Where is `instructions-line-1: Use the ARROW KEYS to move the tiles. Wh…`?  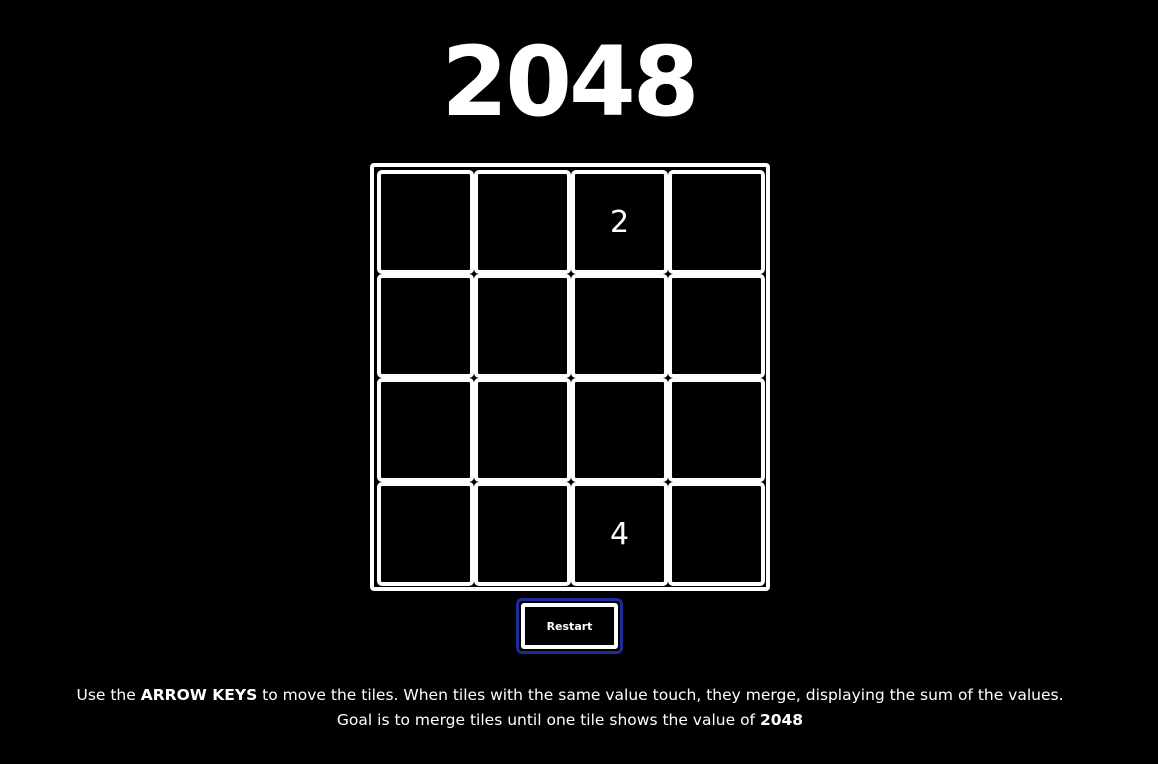
instructions-line-1: Use the ARROW KEYS to move the tiles. Wh… is located at coordinates (570, 695).